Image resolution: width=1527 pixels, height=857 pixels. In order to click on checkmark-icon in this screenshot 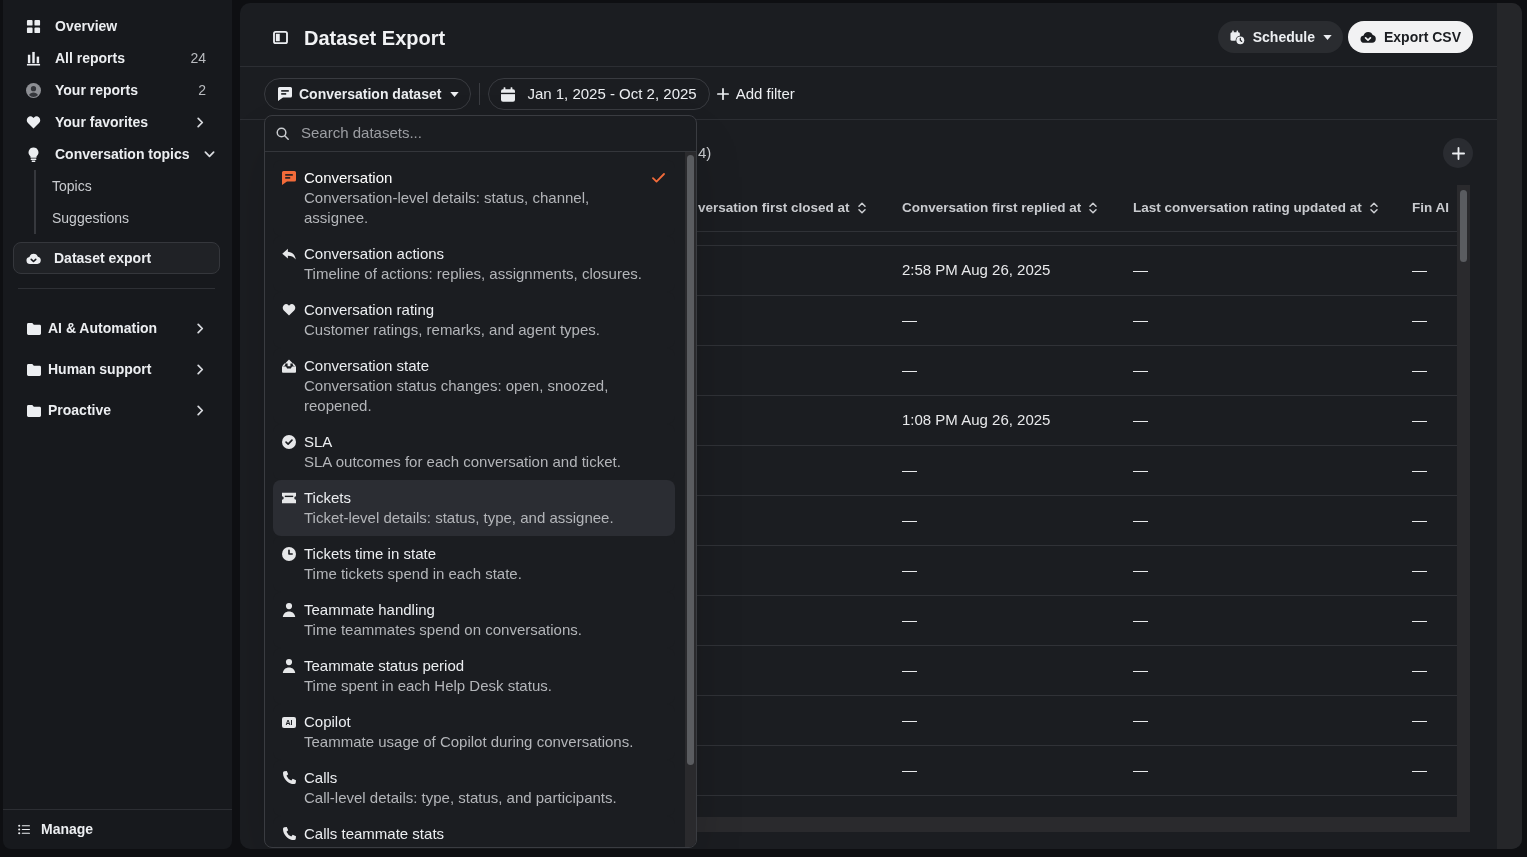, I will do `click(658, 178)`.